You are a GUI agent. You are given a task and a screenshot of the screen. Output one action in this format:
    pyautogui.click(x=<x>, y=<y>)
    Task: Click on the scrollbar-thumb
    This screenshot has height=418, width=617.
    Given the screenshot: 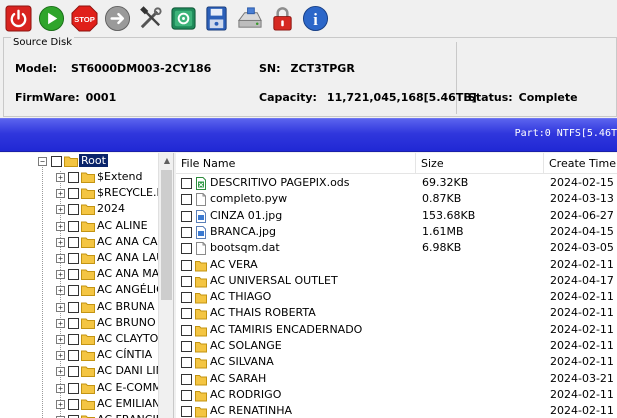 What is the action you would take?
    pyautogui.click(x=166, y=235)
    